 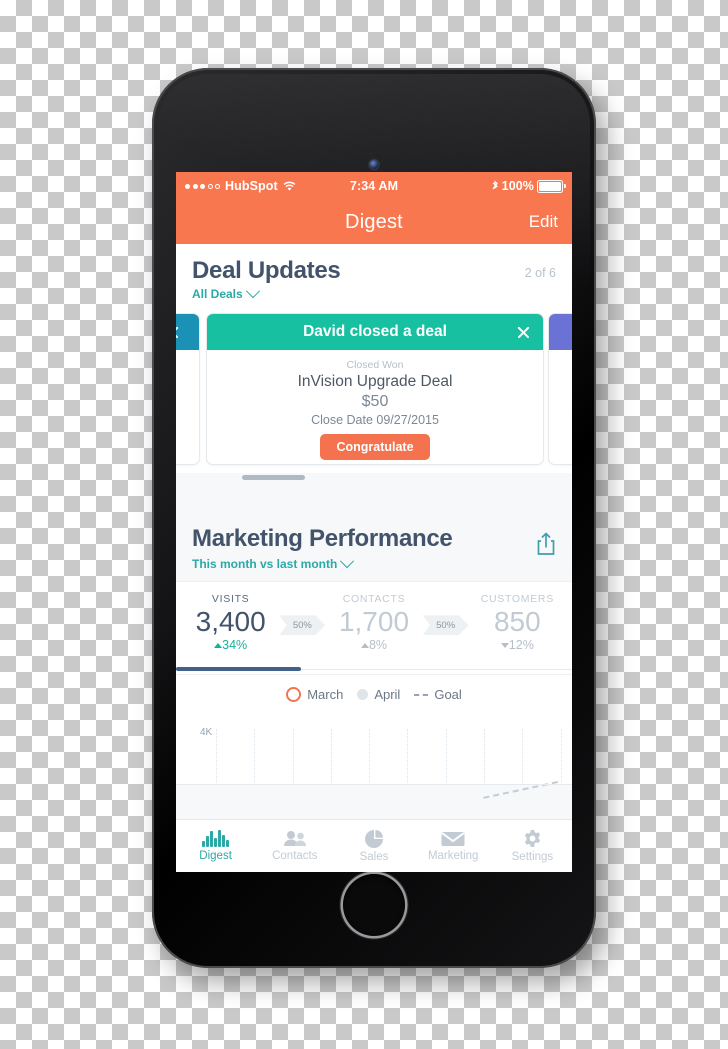 I want to click on status-bar-left: HubSpot, so click(x=267, y=186).